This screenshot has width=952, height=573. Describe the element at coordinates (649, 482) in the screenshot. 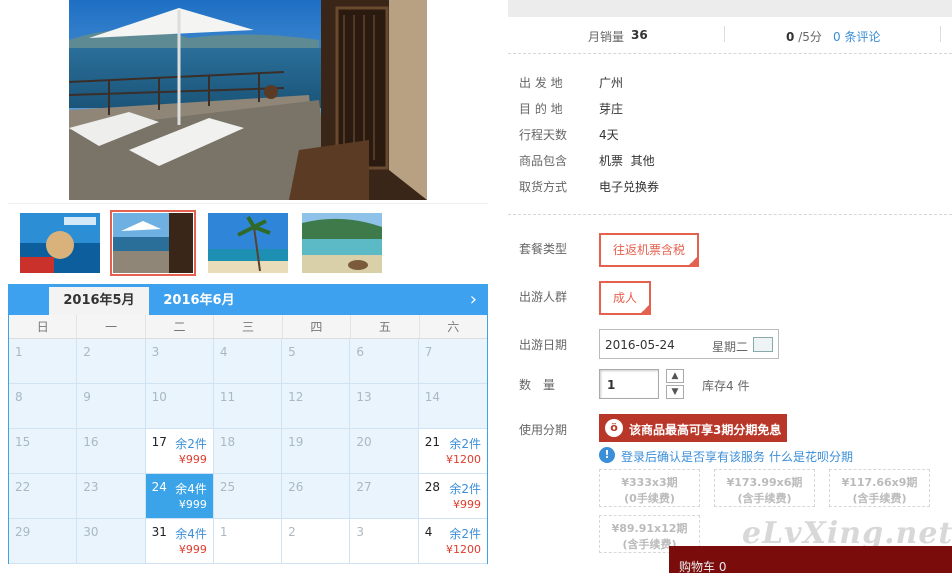

I see `plan-amount: ¥333x3期` at that location.